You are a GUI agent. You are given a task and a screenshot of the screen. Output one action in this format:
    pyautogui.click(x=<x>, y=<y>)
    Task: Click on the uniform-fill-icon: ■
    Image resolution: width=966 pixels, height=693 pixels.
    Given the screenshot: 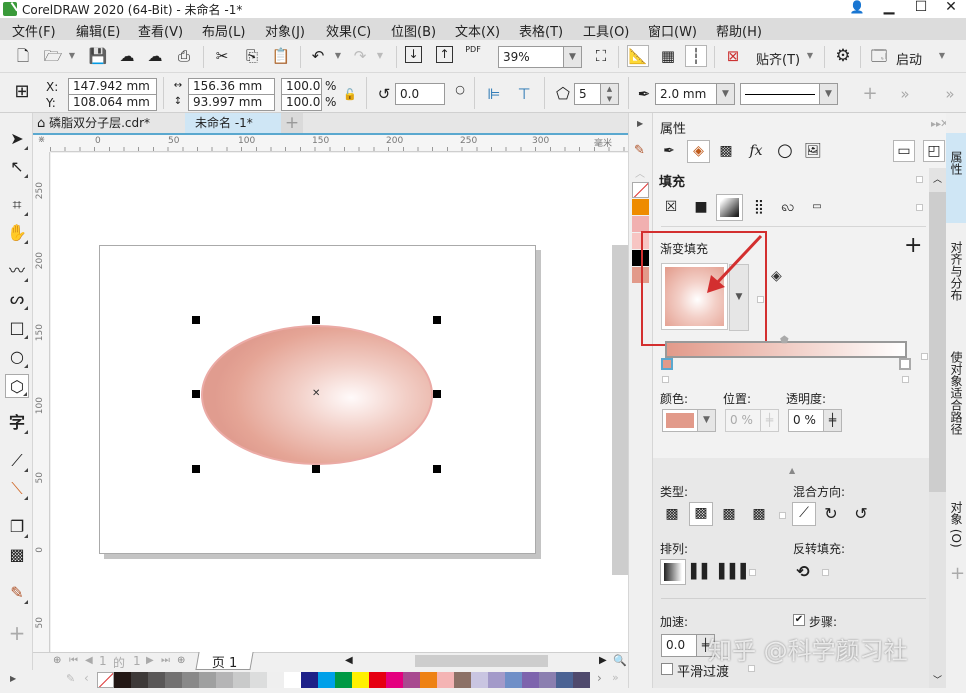 What is the action you would take?
    pyautogui.click(x=701, y=207)
    